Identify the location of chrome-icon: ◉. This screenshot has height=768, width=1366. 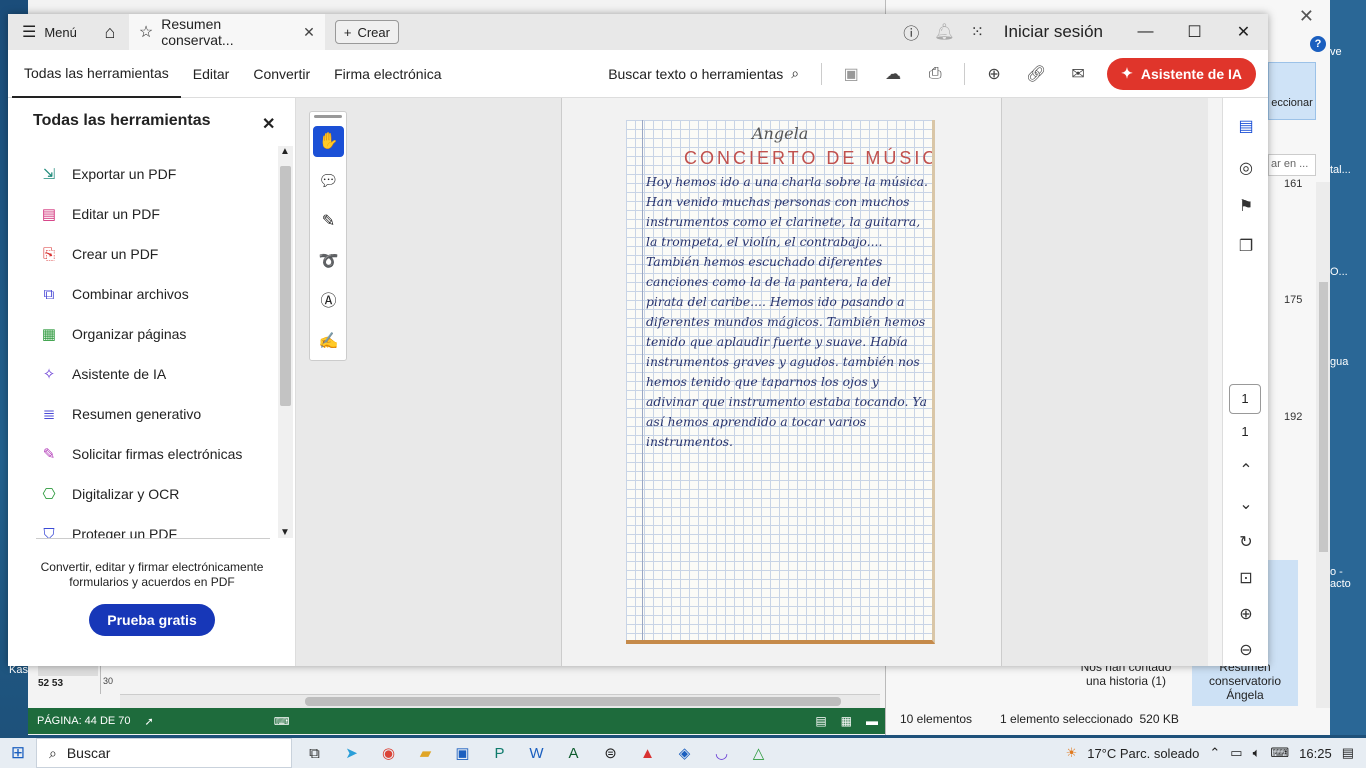
(388, 753).